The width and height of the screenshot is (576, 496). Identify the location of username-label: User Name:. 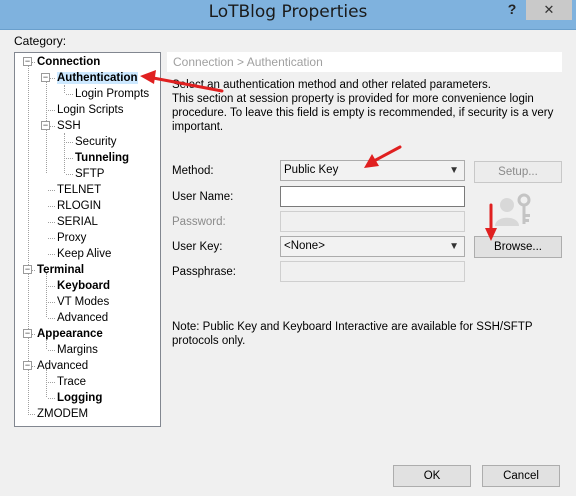
(203, 197).